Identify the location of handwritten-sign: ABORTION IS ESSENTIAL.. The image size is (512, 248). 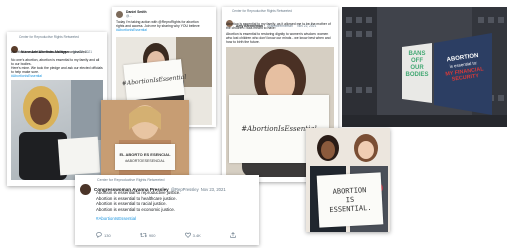
(350, 200).